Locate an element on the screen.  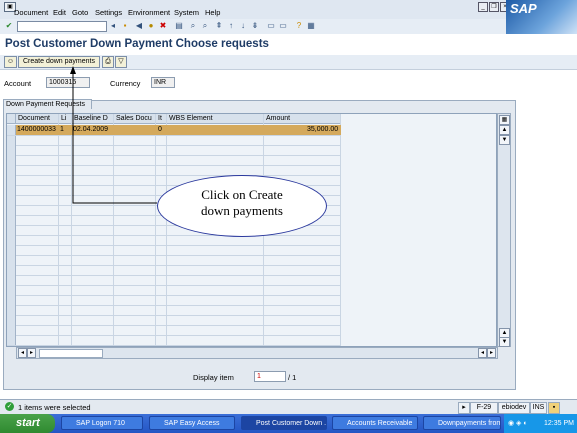
callout-line-1: Click on Create is located at coordinates (242, 194).